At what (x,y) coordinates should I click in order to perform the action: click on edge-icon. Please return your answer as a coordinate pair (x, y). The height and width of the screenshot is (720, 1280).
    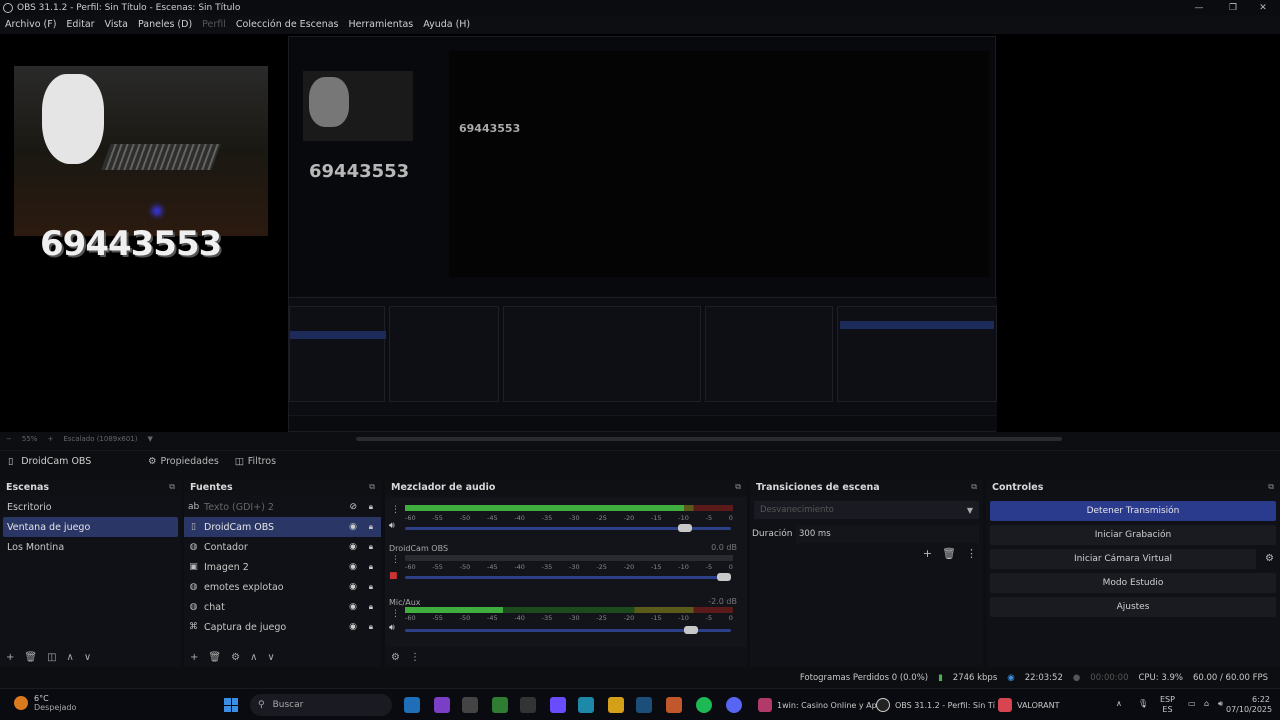
    Looking at the image, I should click on (586, 705).